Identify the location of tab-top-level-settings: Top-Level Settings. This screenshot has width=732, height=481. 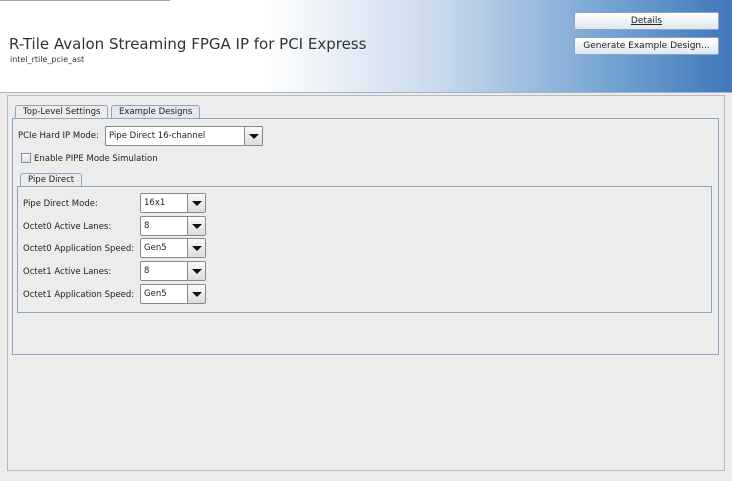
(62, 112).